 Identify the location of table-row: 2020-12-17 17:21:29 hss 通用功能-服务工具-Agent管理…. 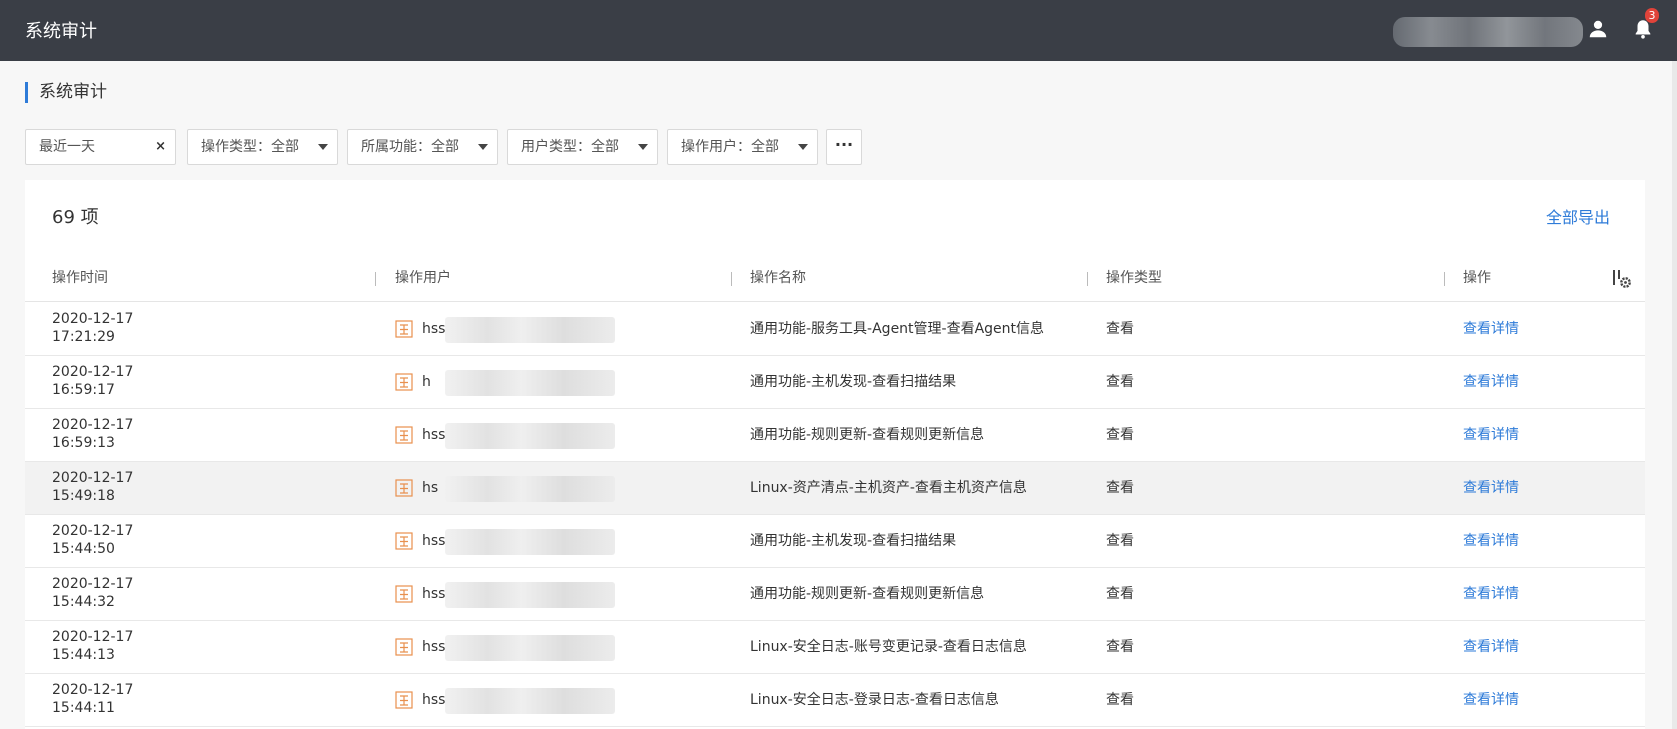
(835, 329).